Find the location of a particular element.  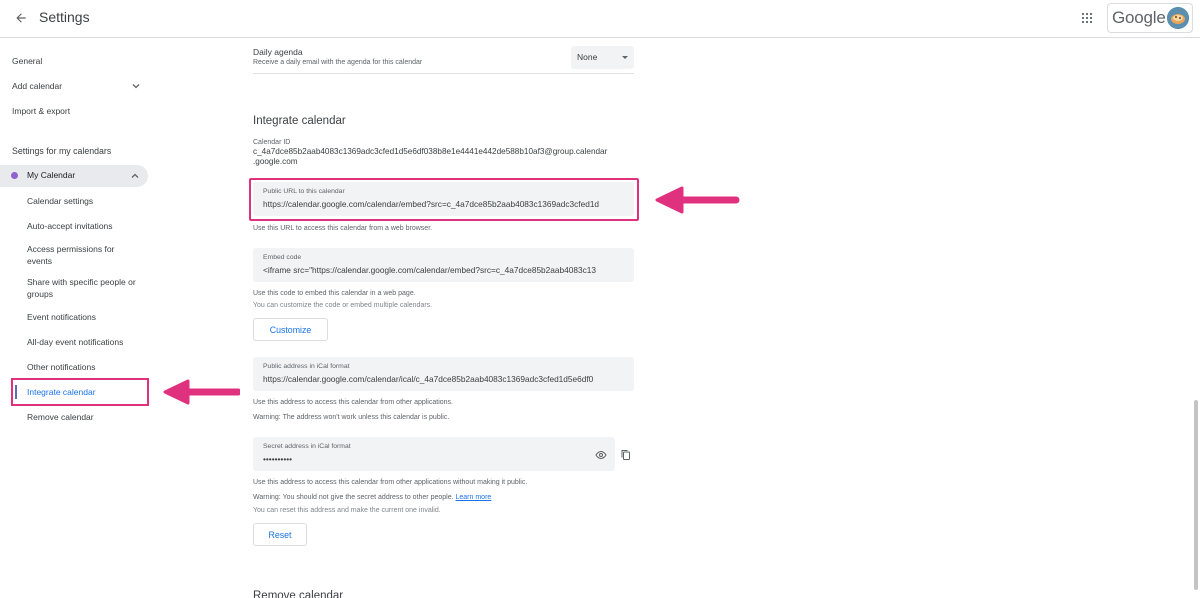

chevron-down-icon is located at coordinates (136, 86).